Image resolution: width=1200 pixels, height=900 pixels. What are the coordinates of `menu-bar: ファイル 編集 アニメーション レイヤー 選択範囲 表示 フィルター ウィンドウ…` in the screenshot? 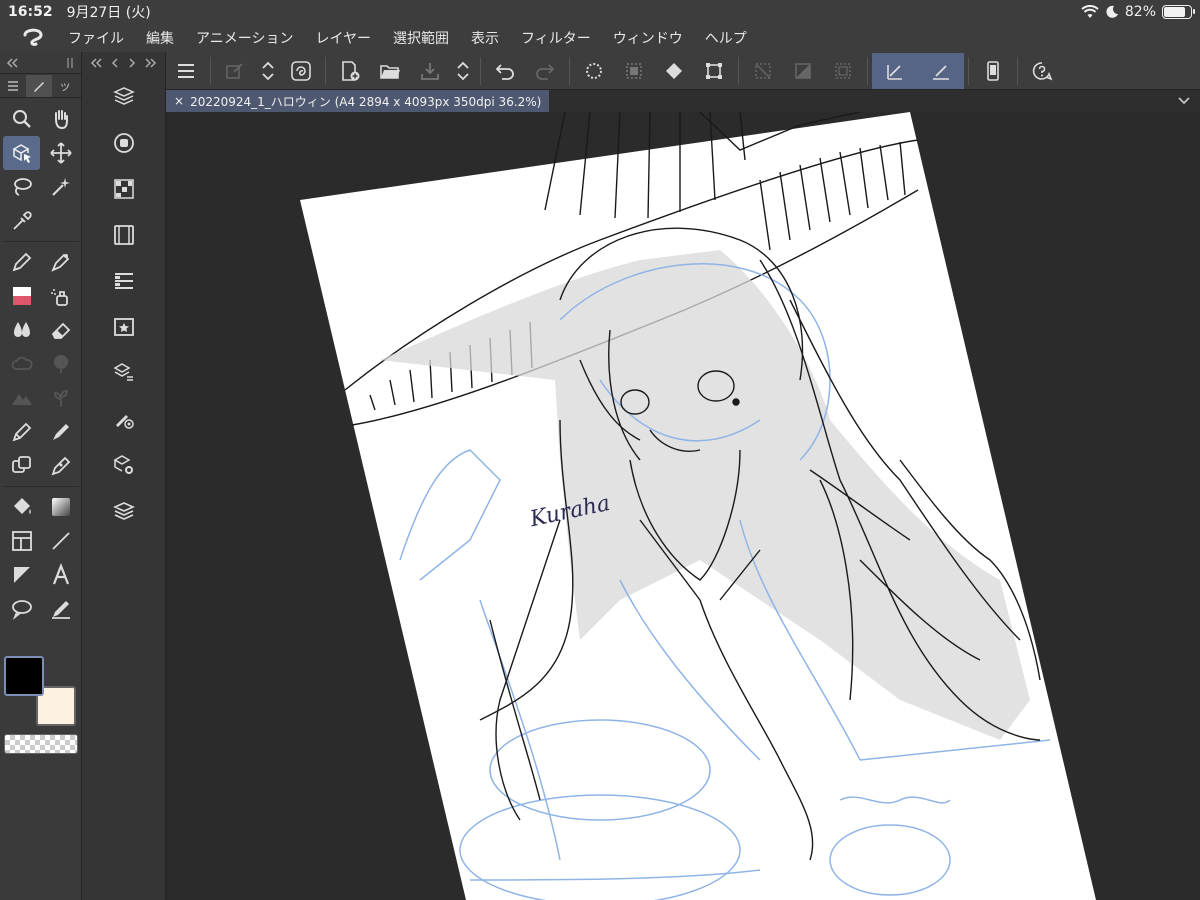 It's located at (600, 38).